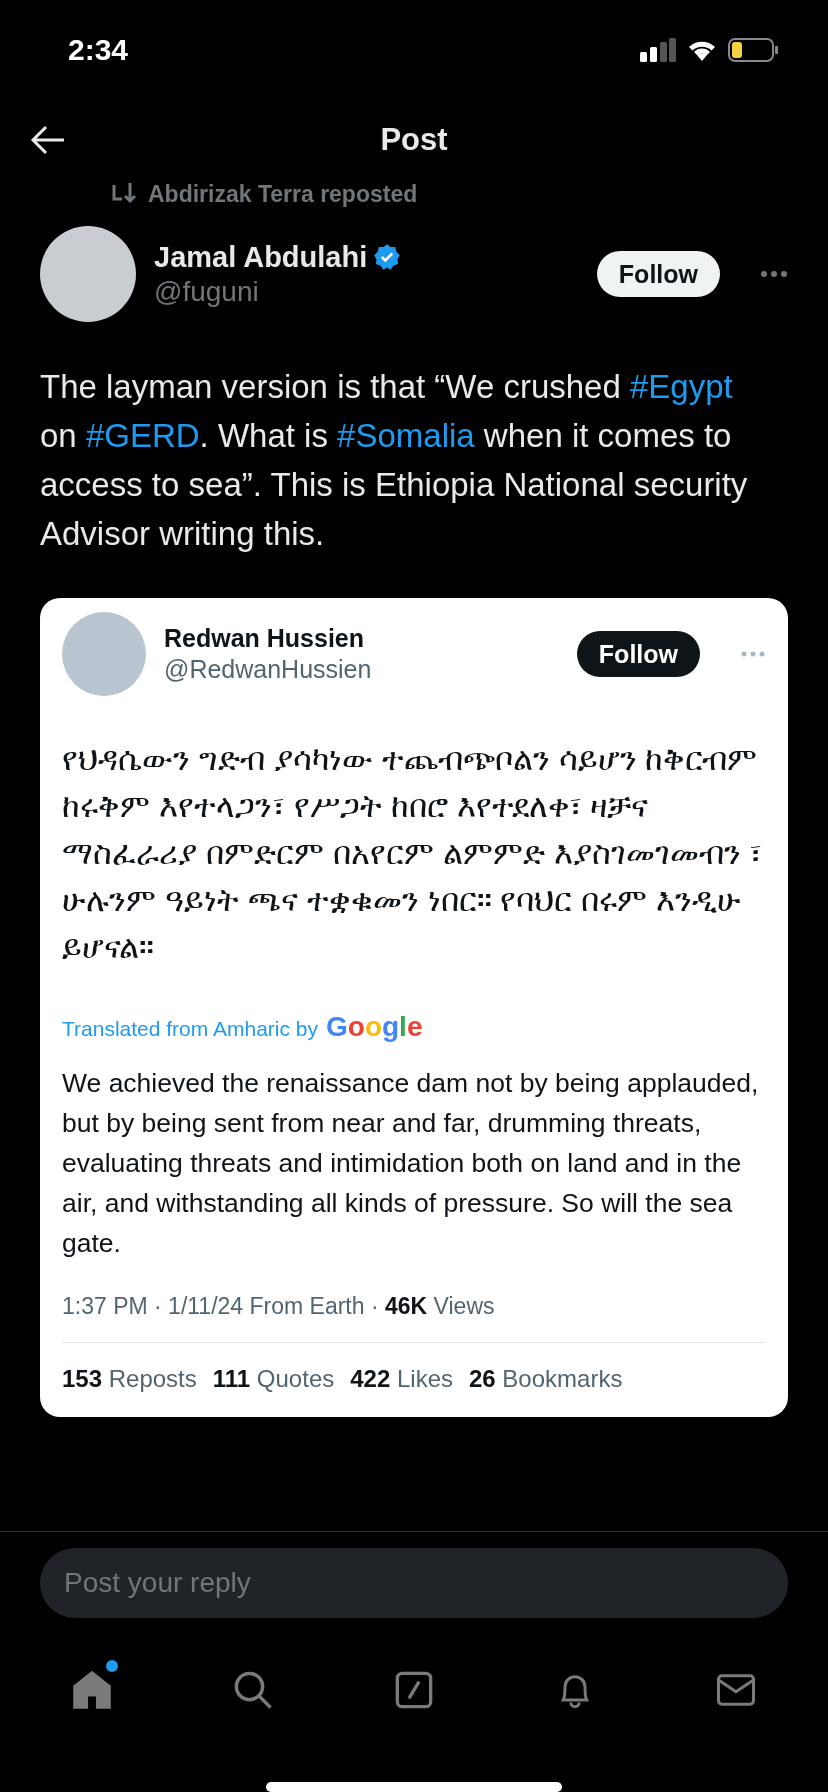 The height and width of the screenshot is (1792, 828). What do you see at coordinates (753, 50) in the screenshot?
I see `battery-icon` at bounding box center [753, 50].